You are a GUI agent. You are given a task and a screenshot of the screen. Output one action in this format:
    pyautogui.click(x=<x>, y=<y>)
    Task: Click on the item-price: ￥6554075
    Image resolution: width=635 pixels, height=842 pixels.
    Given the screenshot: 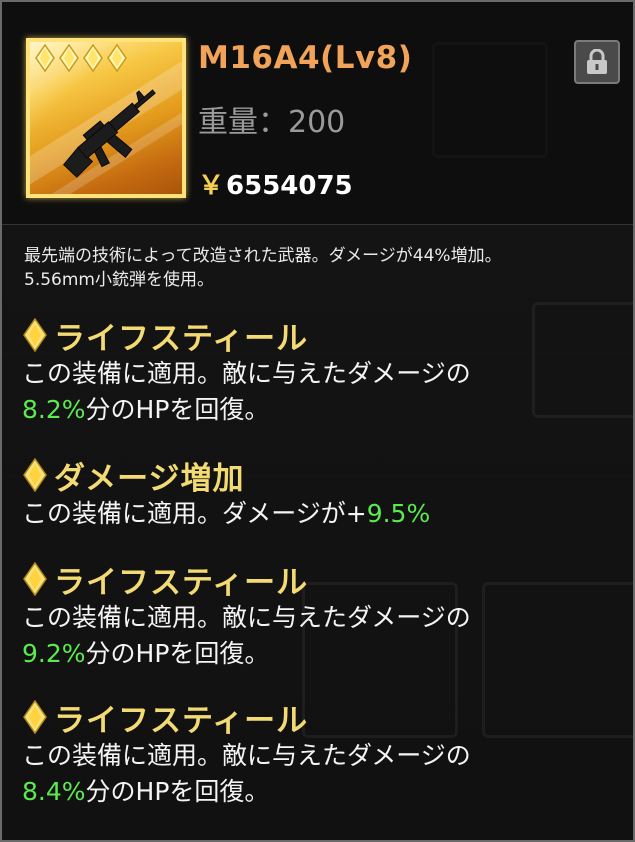 What is the action you would take?
    pyautogui.click(x=275, y=183)
    